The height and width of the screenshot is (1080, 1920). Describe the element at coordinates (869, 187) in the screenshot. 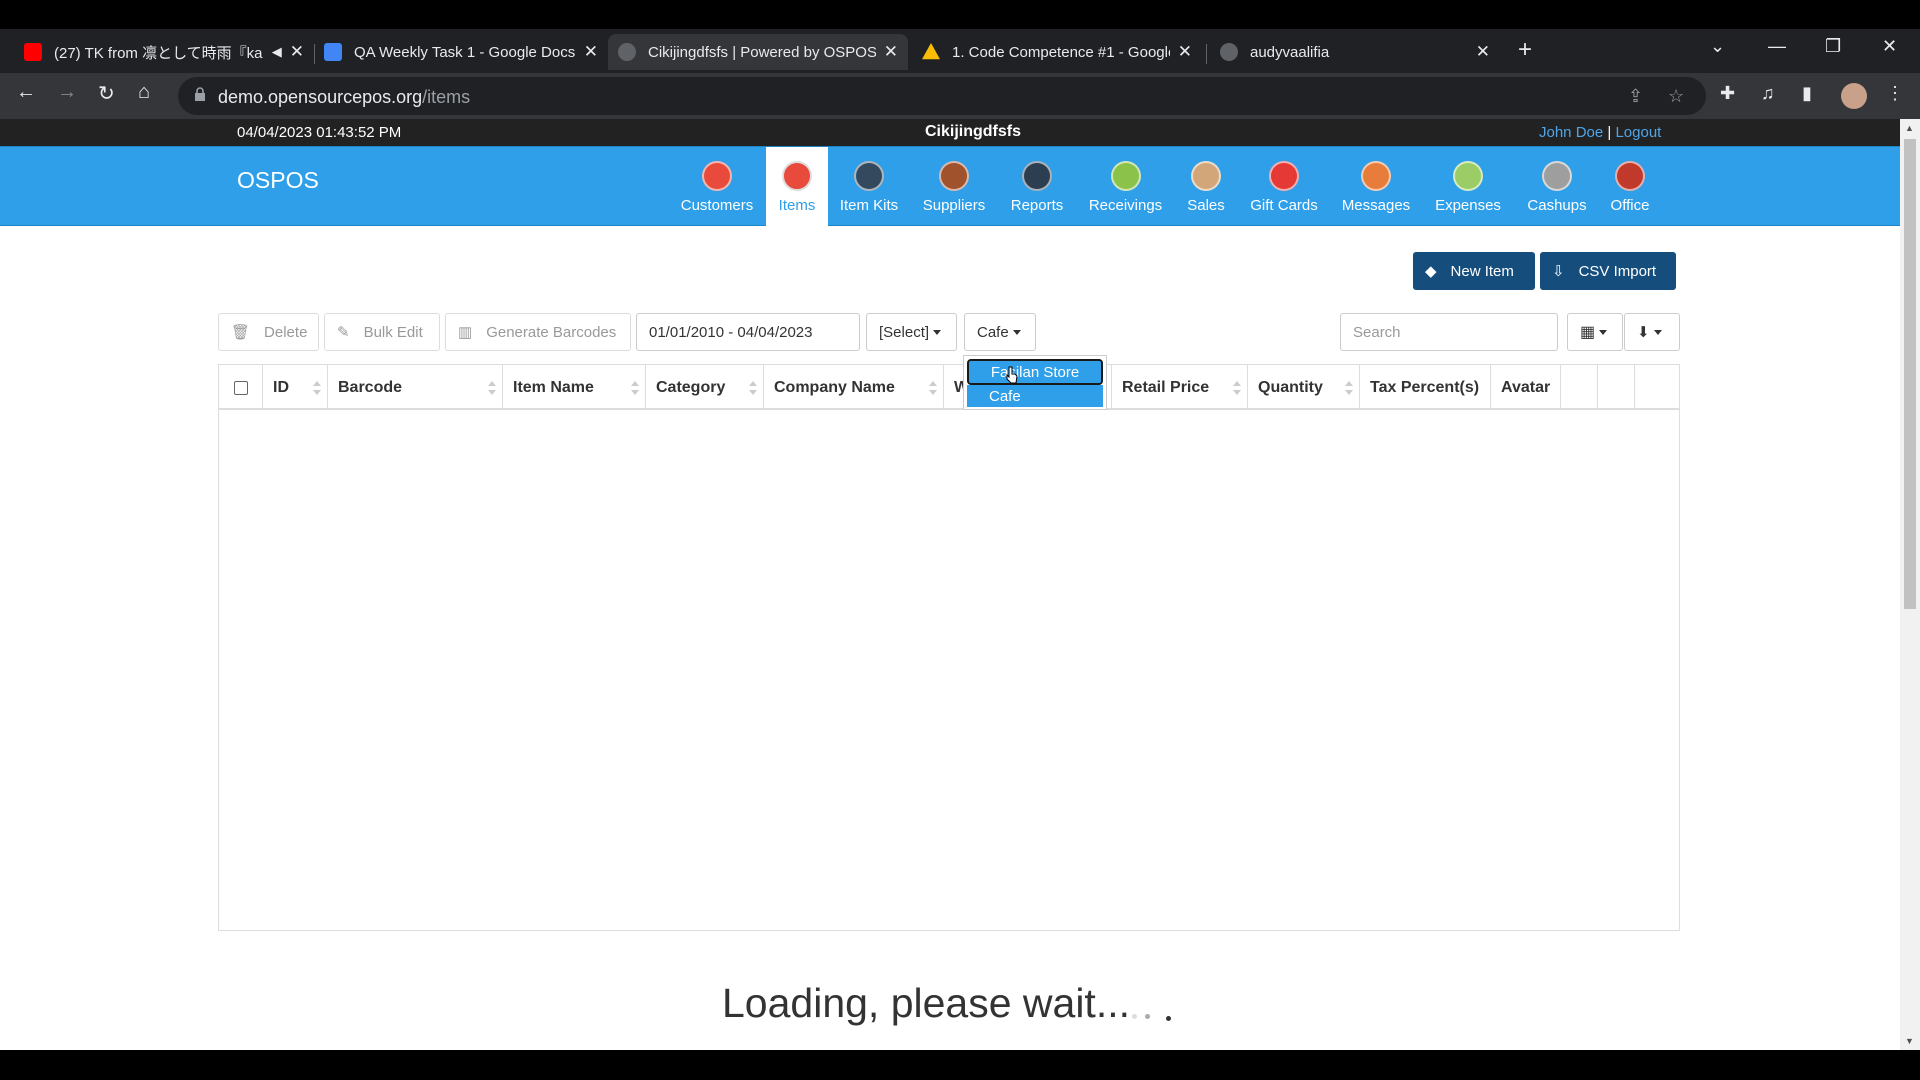

I see `nav-item-kits: Item Kits` at that location.